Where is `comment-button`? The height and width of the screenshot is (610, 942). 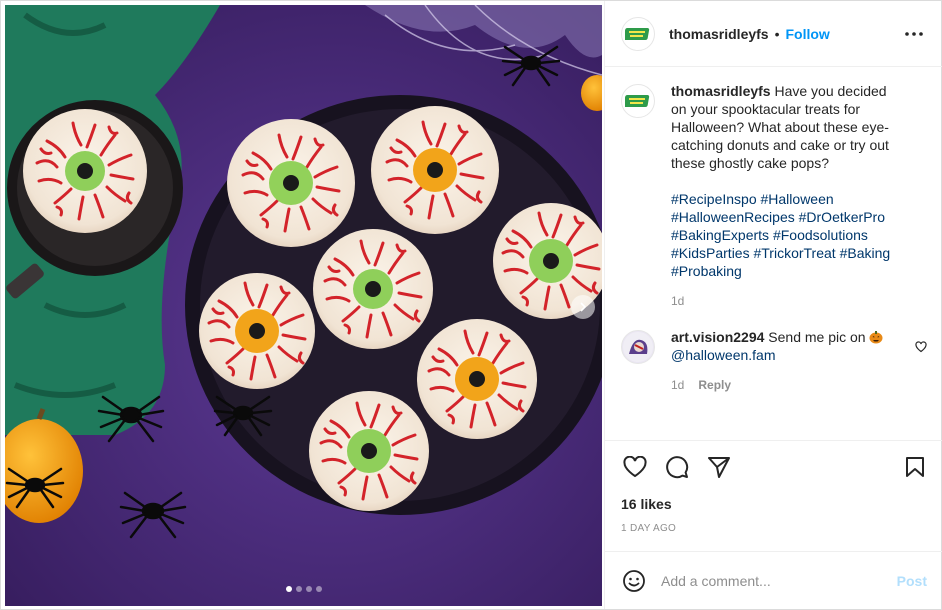
comment-button is located at coordinates (677, 467).